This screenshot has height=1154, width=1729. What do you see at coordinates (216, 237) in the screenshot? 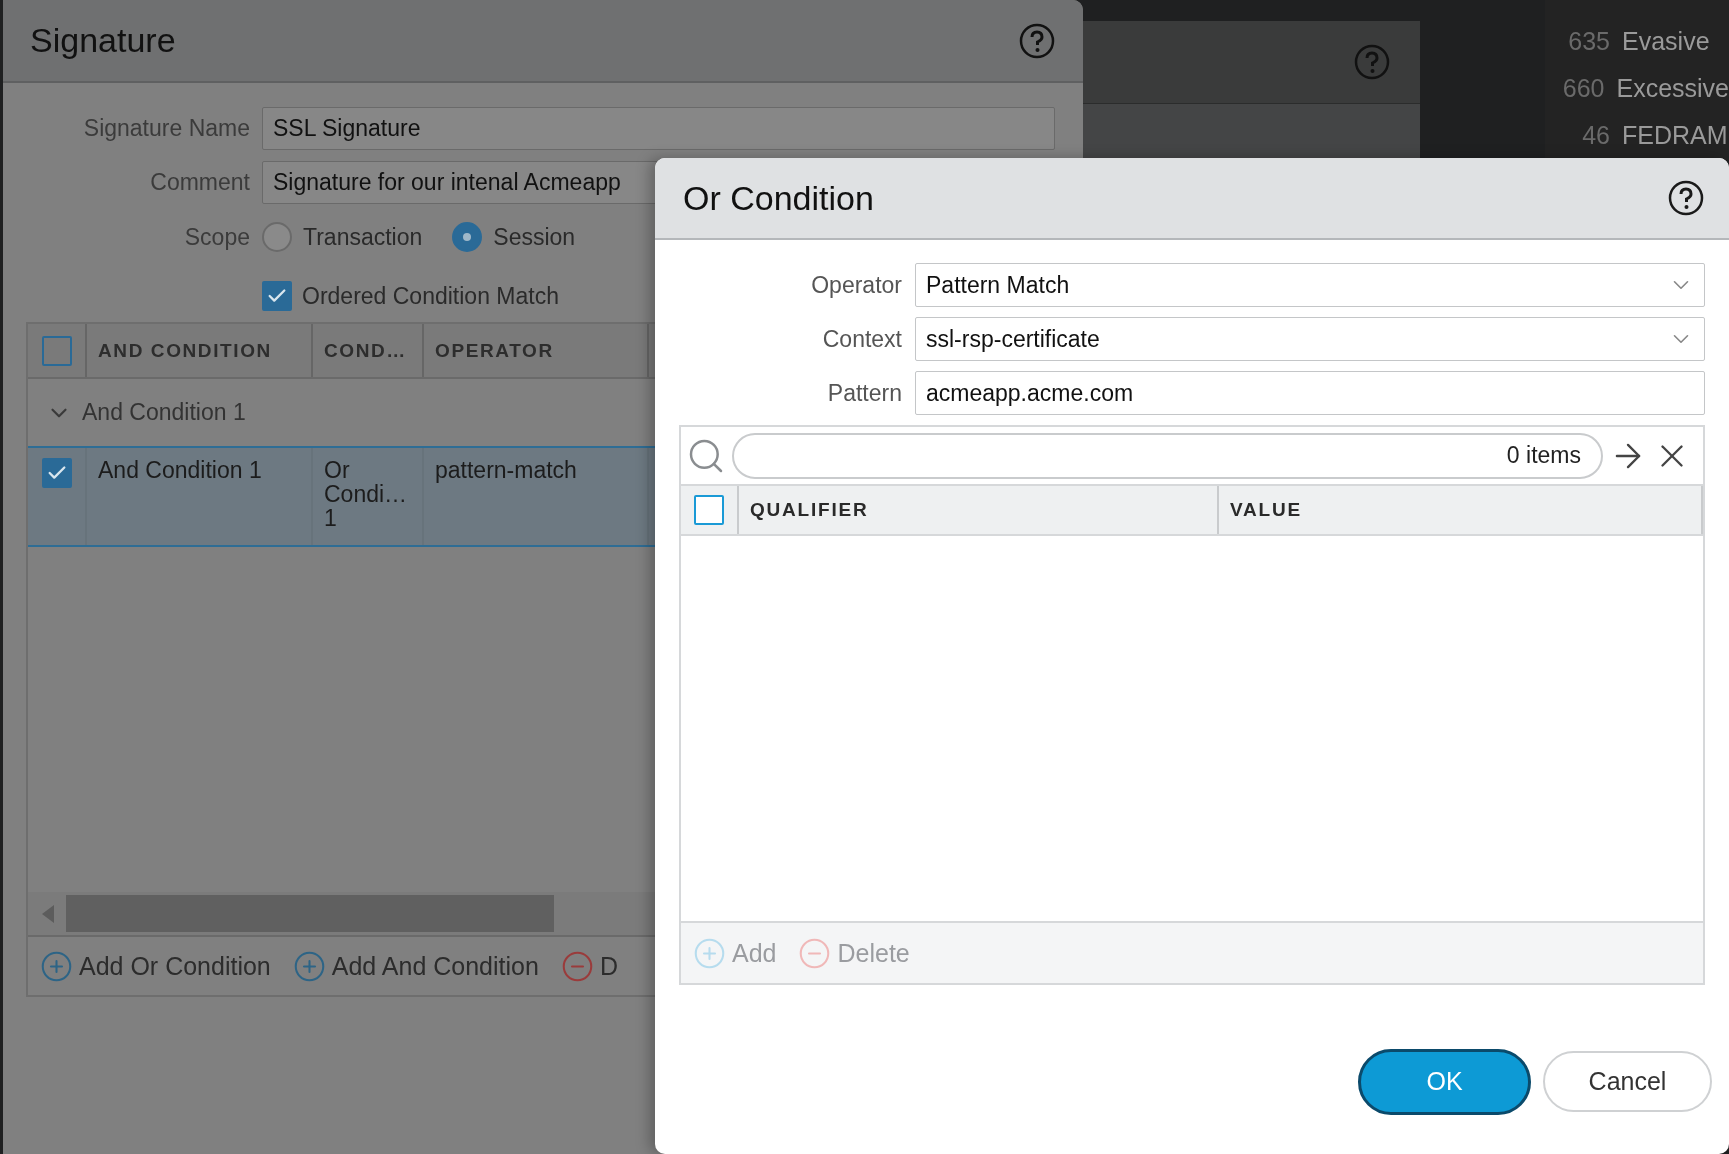
I see `field-label: Scope` at bounding box center [216, 237].